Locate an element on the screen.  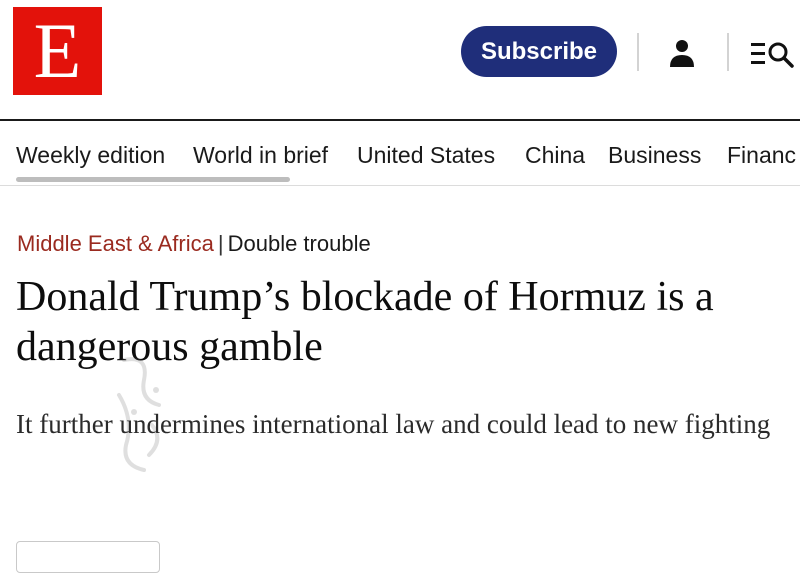
user-icon is located at coordinates (682, 54).